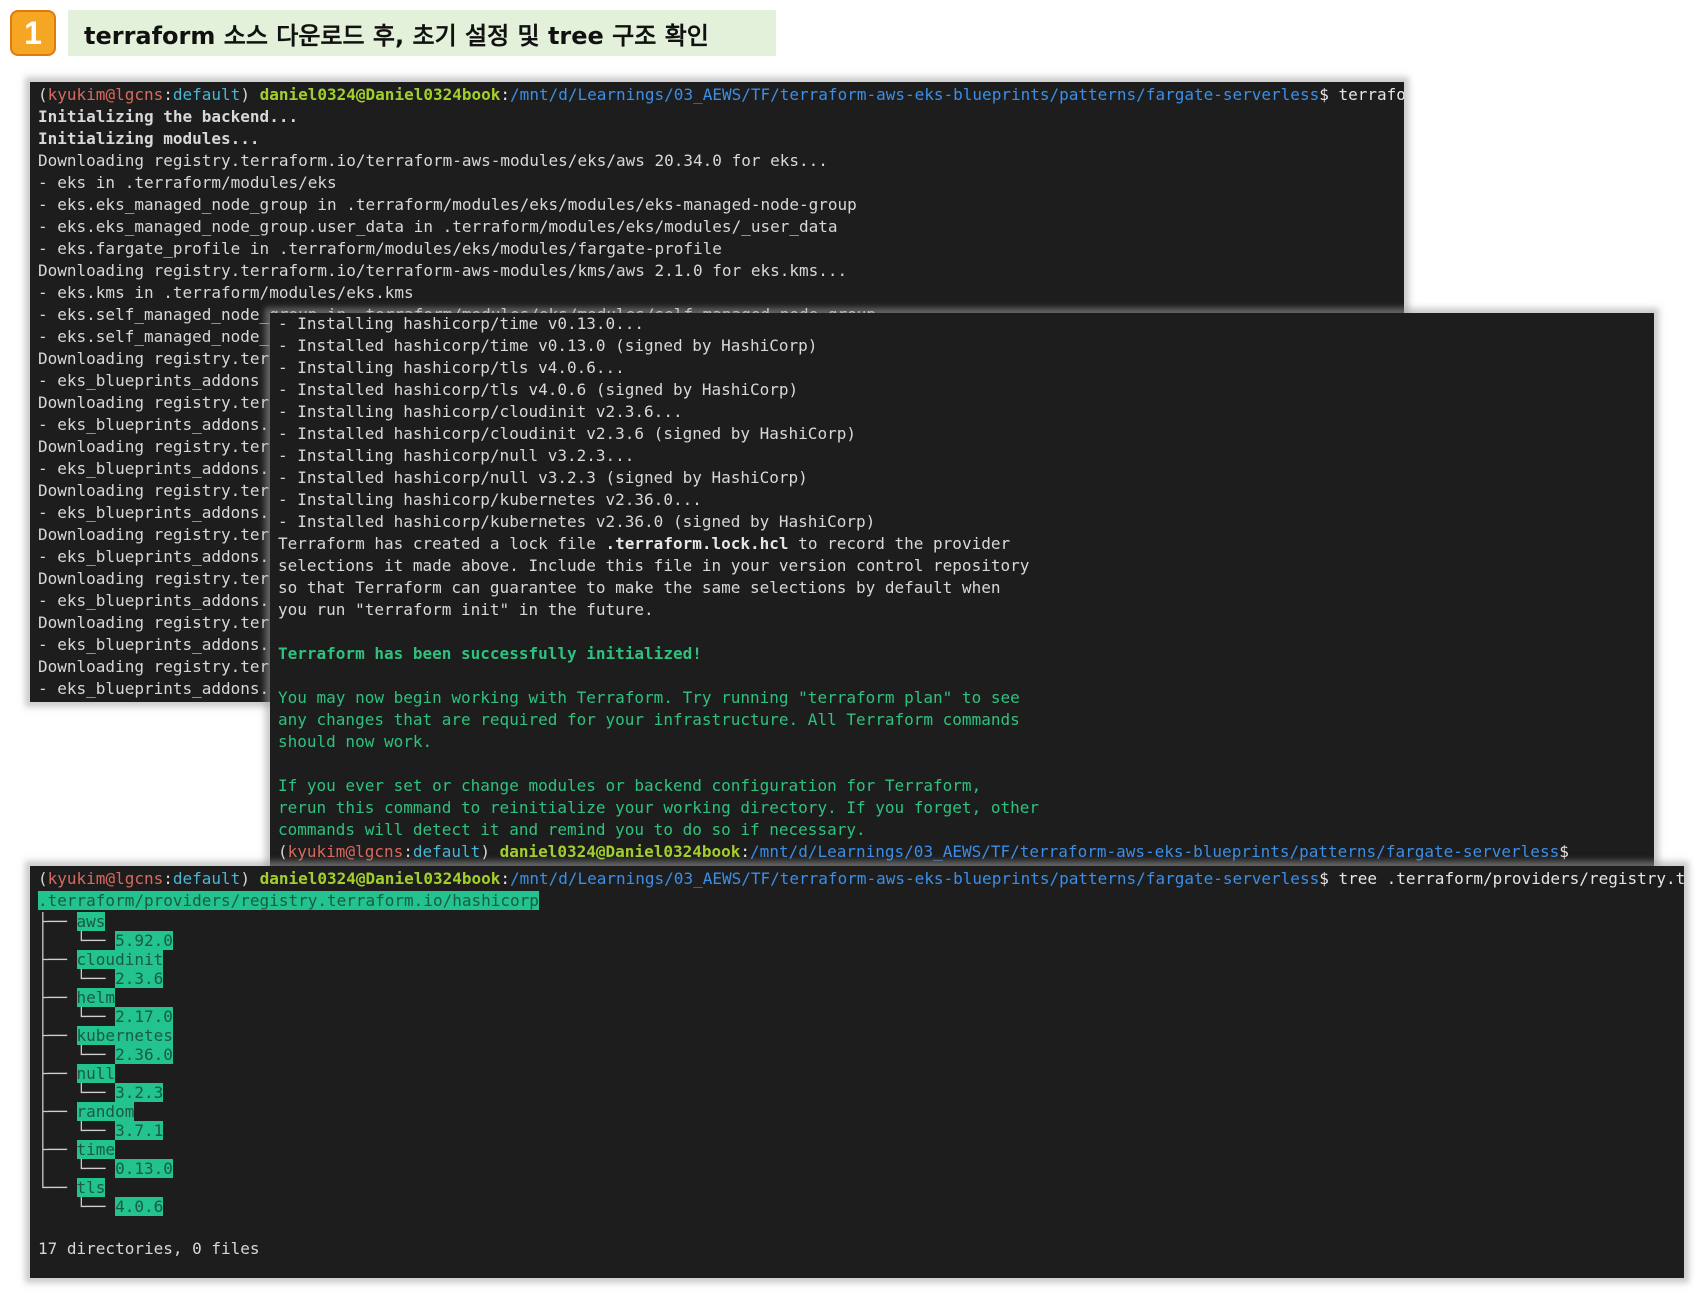 This screenshot has height=1292, width=1699. Describe the element at coordinates (33, 33) in the screenshot. I see `step-number-badge: 1` at that location.